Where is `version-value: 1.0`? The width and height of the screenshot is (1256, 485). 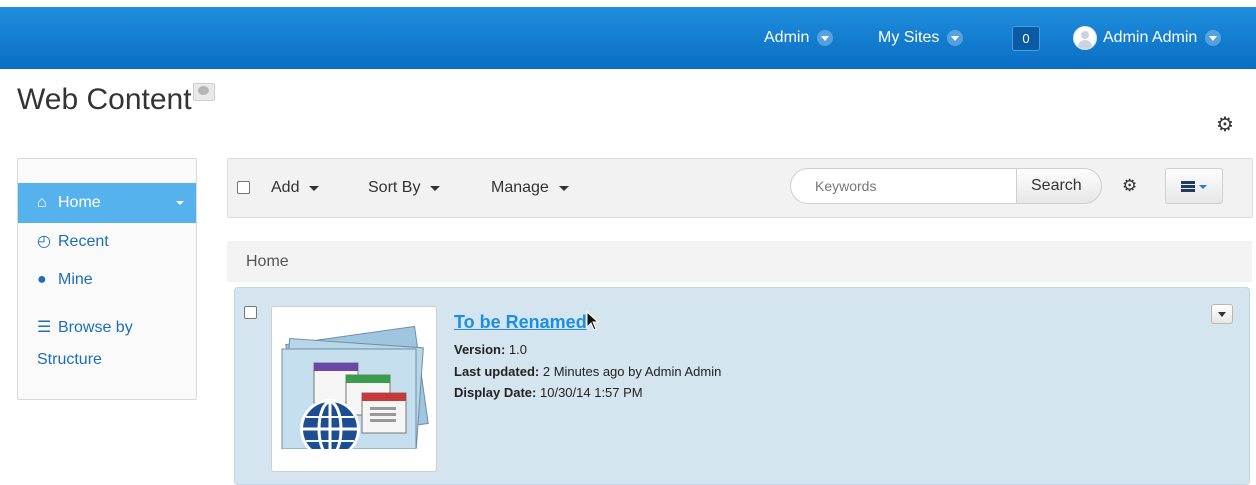 version-value: 1.0 is located at coordinates (517, 349).